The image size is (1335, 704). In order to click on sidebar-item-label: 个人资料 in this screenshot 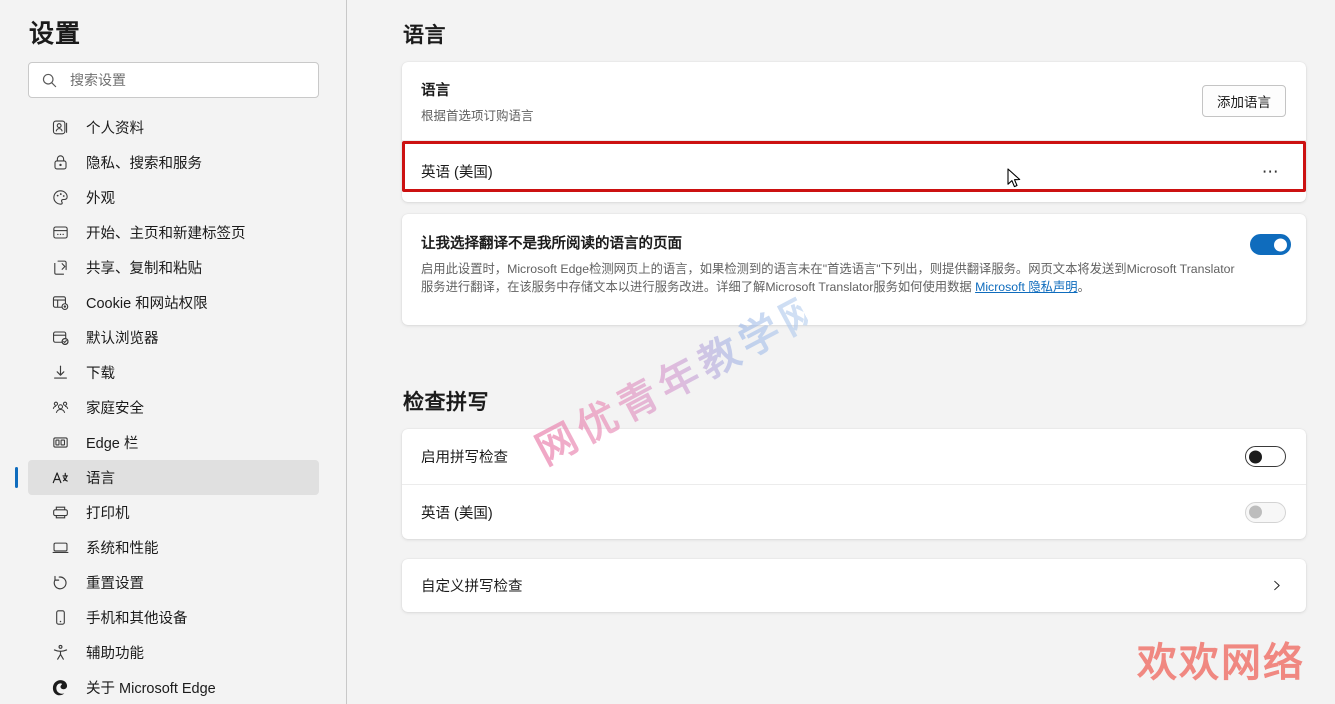, I will do `click(115, 129)`.